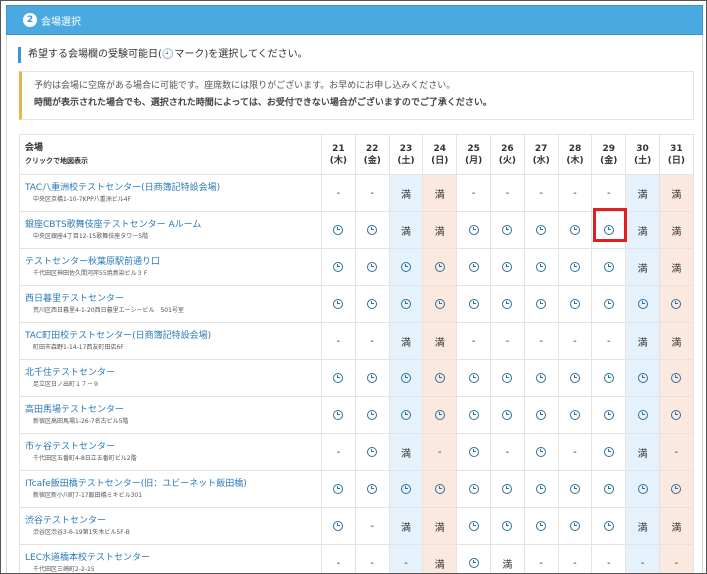  What do you see at coordinates (173, 484) in the screenshot?
I see `venue-name-link: ITcafe飯田橋テストセンター(旧：ユビーネット飯田橋)` at bounding box center [173, 484].